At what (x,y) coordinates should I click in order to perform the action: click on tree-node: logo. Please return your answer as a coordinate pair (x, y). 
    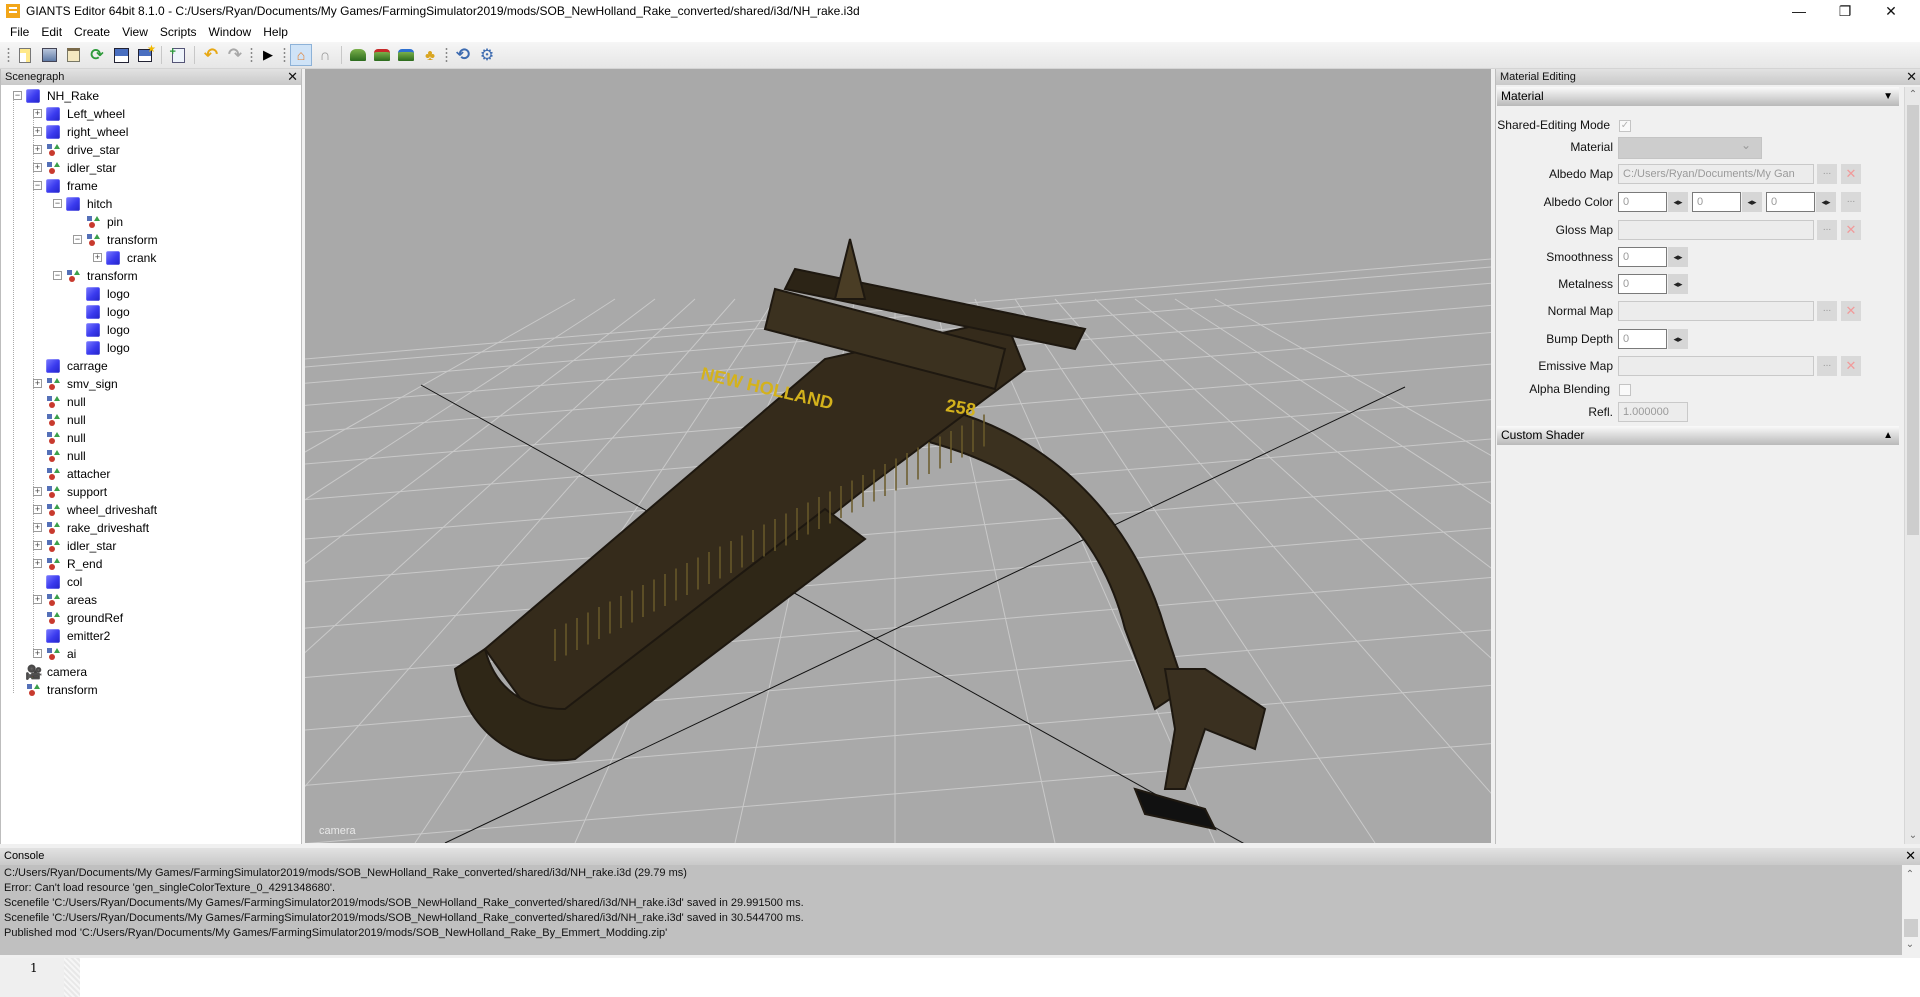
    Looking at the image, I should click on (151, 312).